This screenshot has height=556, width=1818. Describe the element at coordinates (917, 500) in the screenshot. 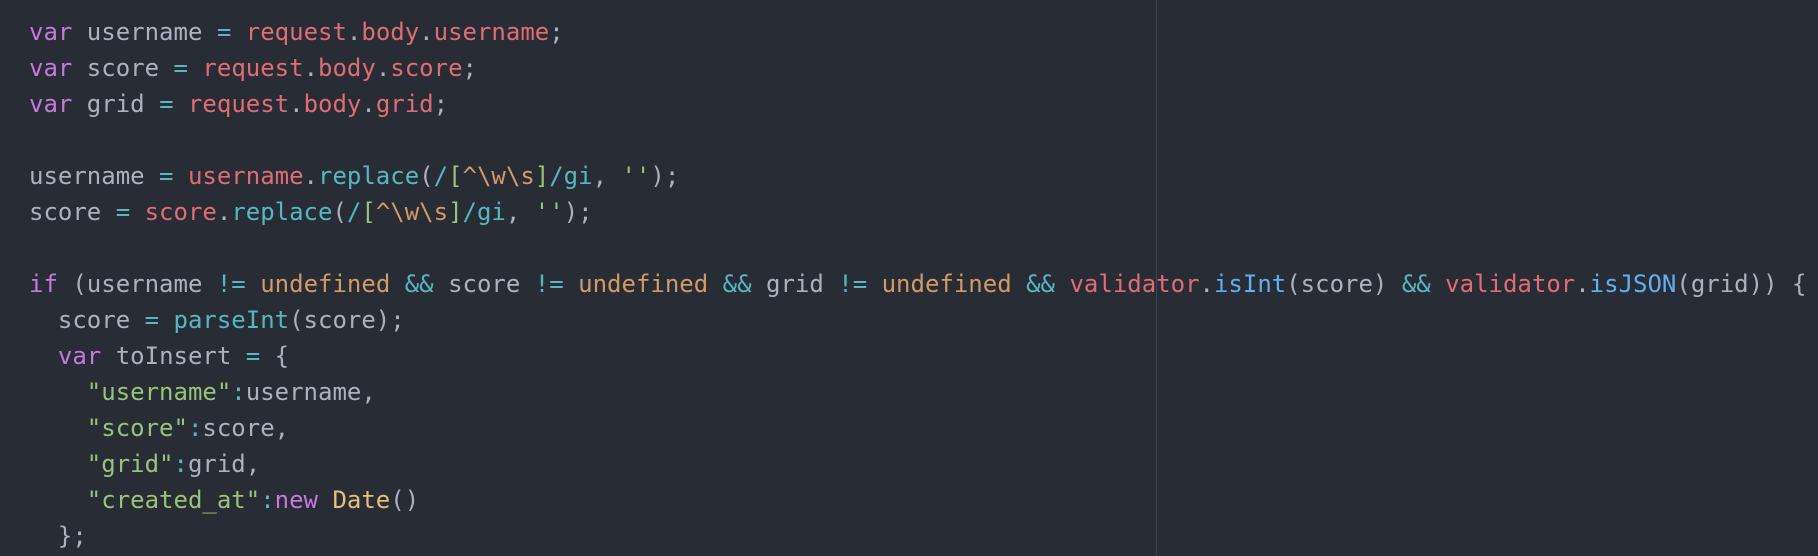

I see `code-line: "created_at":new Date()` at that location.